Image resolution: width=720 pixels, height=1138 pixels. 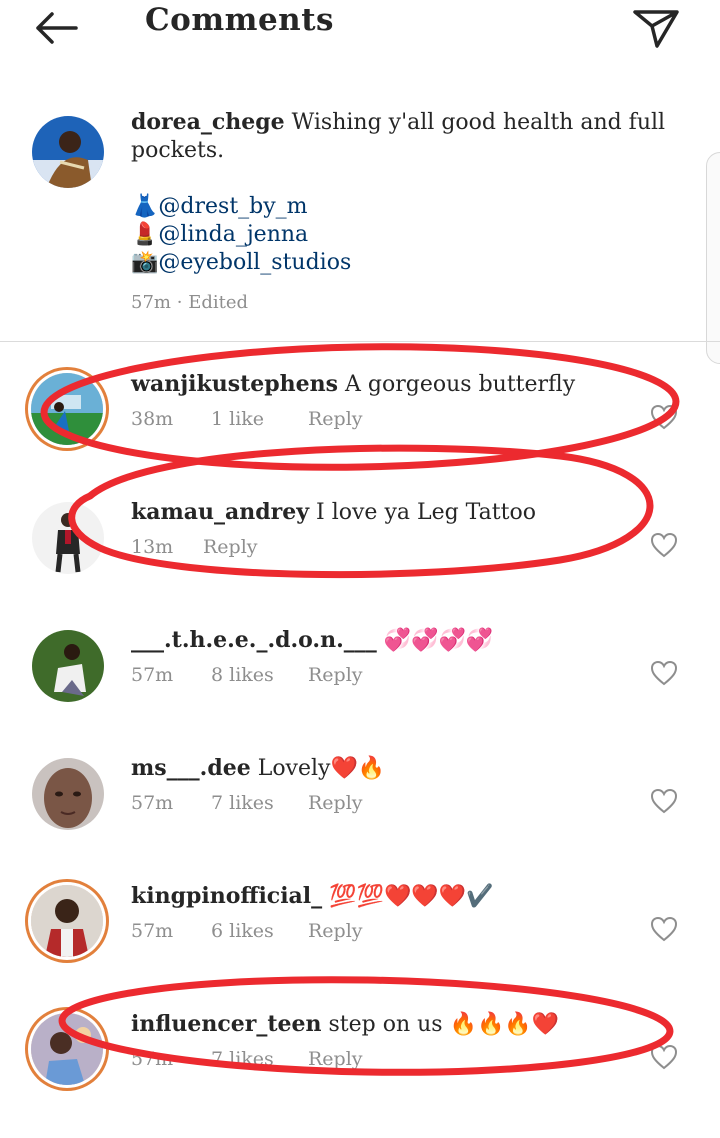 I want to click on post-meta: 57m · Edited, so click(x=189, y=302).